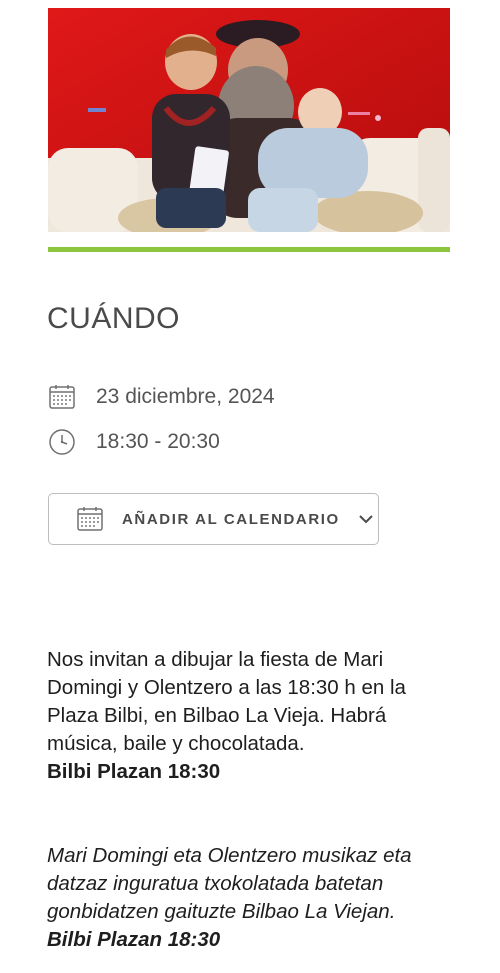 The image size is (500, 973). I want to click on chevron-down-icon, so click(366, 519).